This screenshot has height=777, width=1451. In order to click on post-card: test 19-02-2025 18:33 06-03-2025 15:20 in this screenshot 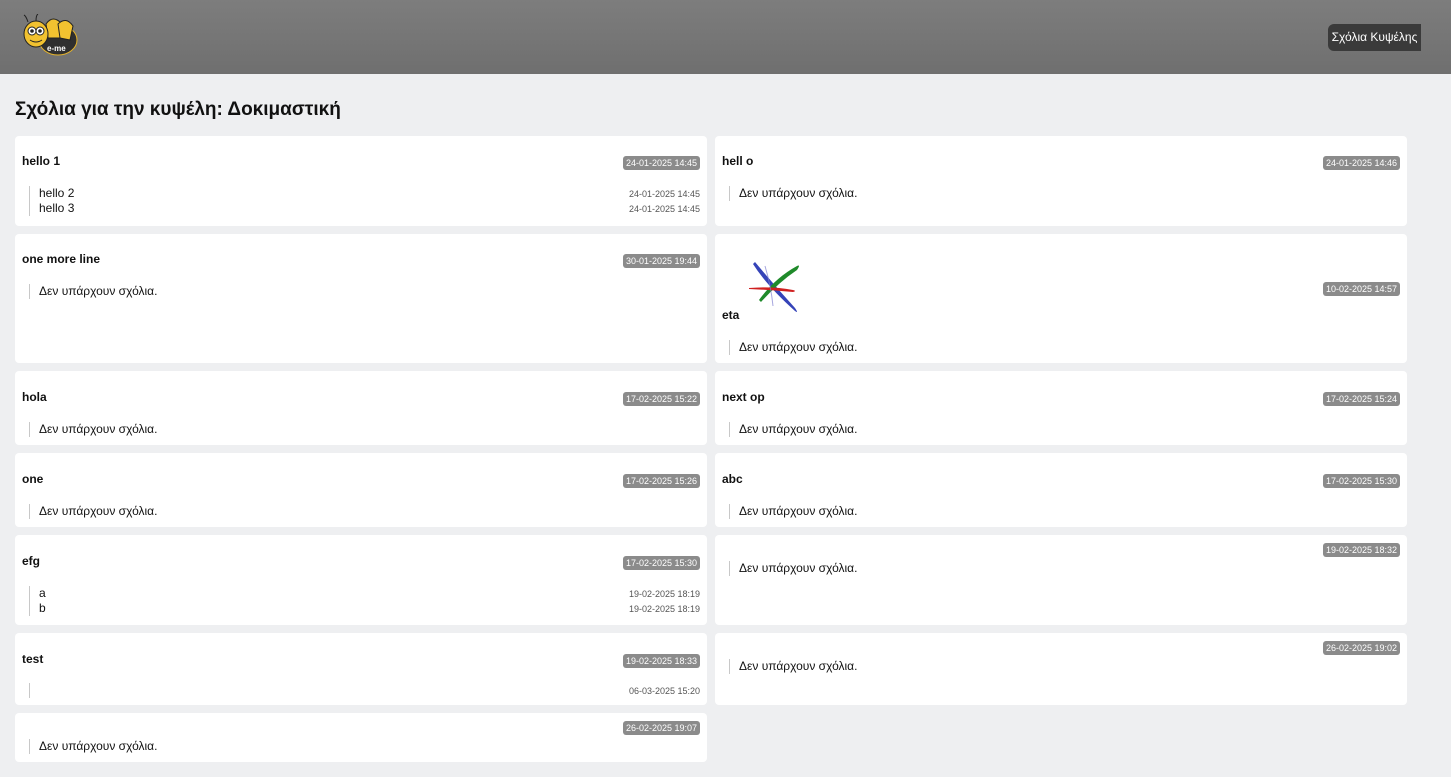, I will do `click(361, 669)`.